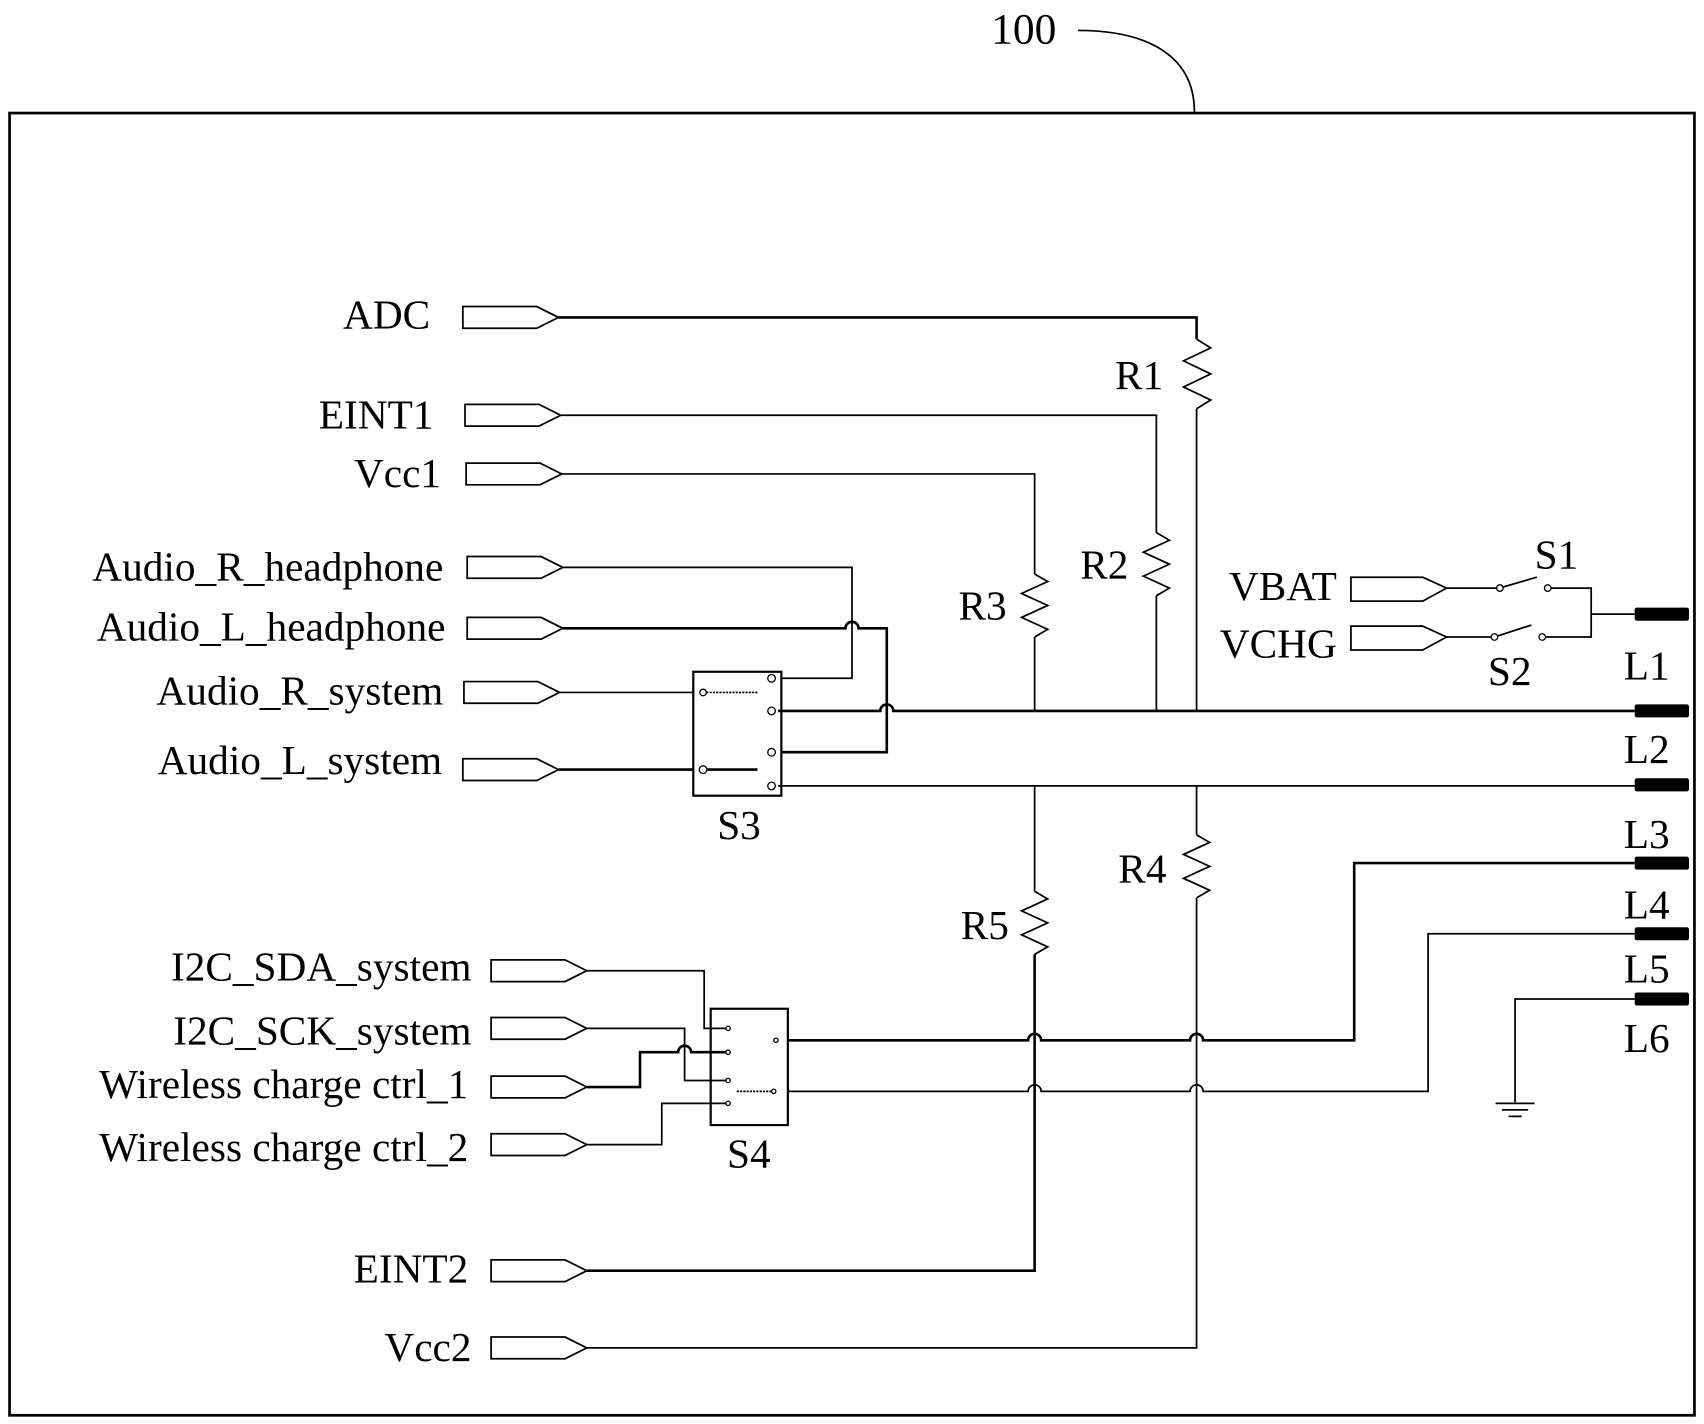 The height and width of the screenshot is (1424, 1704). I want to click on port-vchg: VCHG, so click(1334, 644).